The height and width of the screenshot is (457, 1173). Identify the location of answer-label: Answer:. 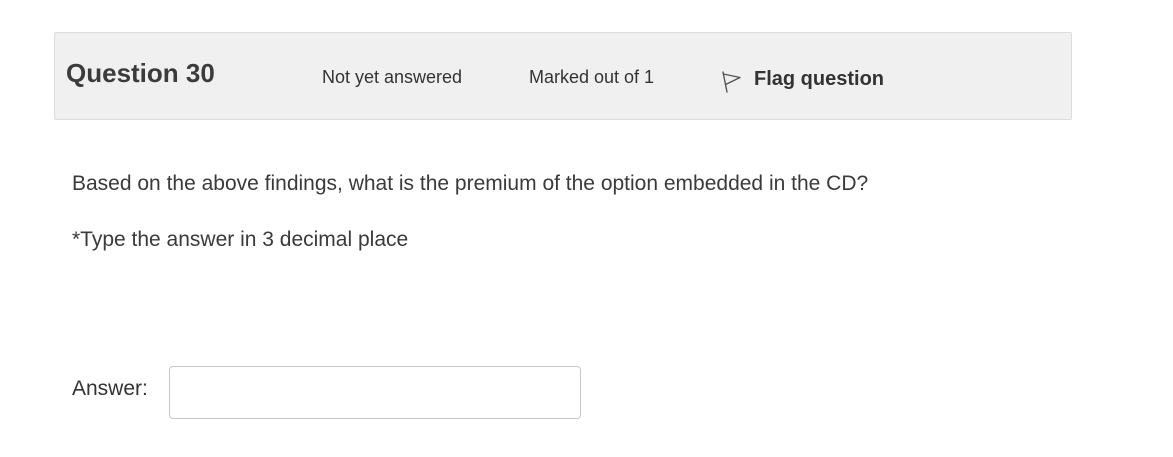
(110, 388).